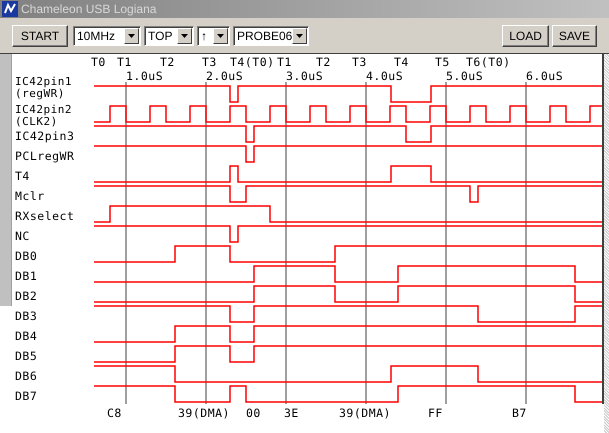 The height and width of the screenshot is (433, 609). I want to click on signal-label: IC42pin2 (CLK2), so click(43, 116).